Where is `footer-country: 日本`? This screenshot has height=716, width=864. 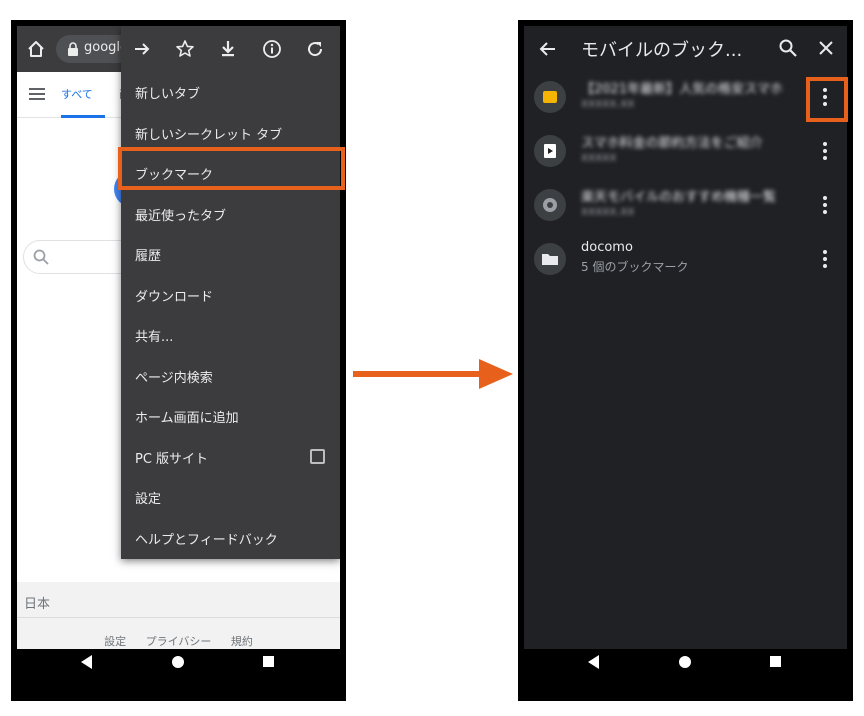 footer-country: 日本 is located at coordinates (37, 604).